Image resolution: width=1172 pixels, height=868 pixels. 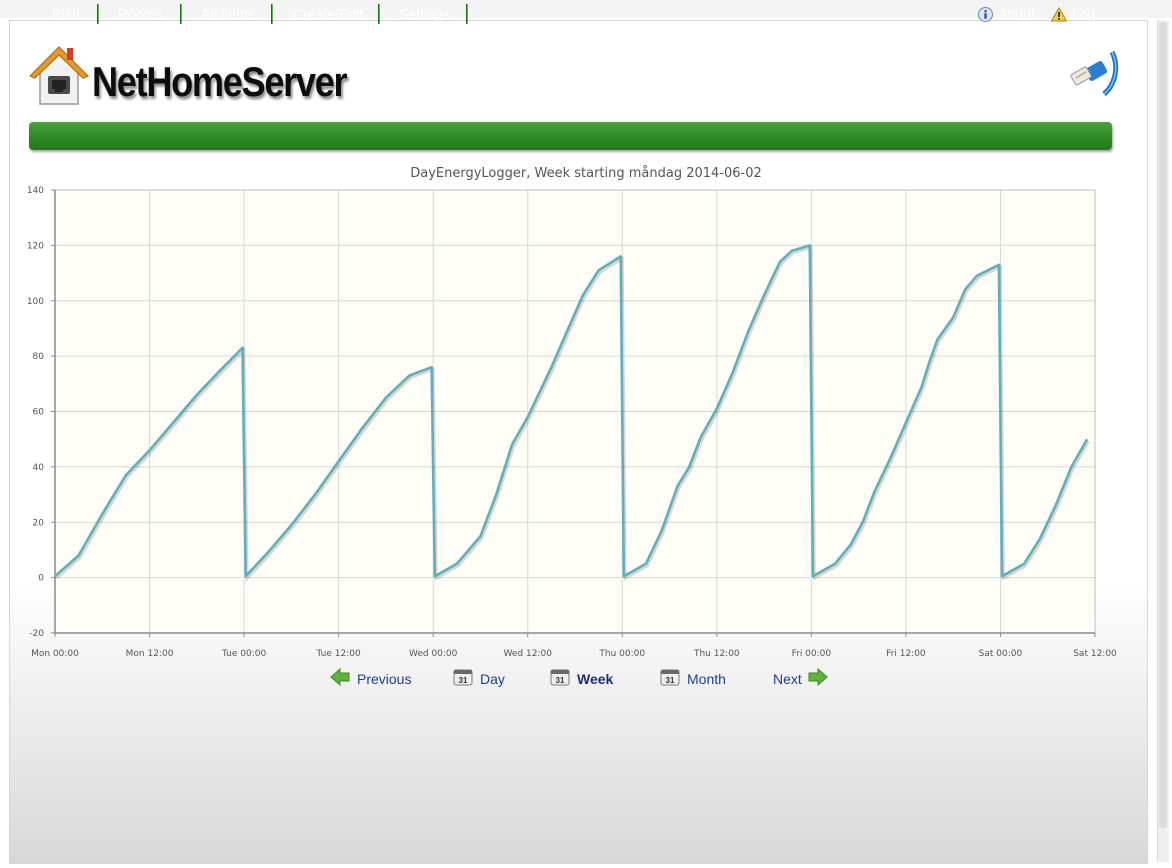 What do you see at coordinates (338, 654) in the screenshot?
I see `x-tick-label: Tue 12:00` at bounding box center [338, 654].